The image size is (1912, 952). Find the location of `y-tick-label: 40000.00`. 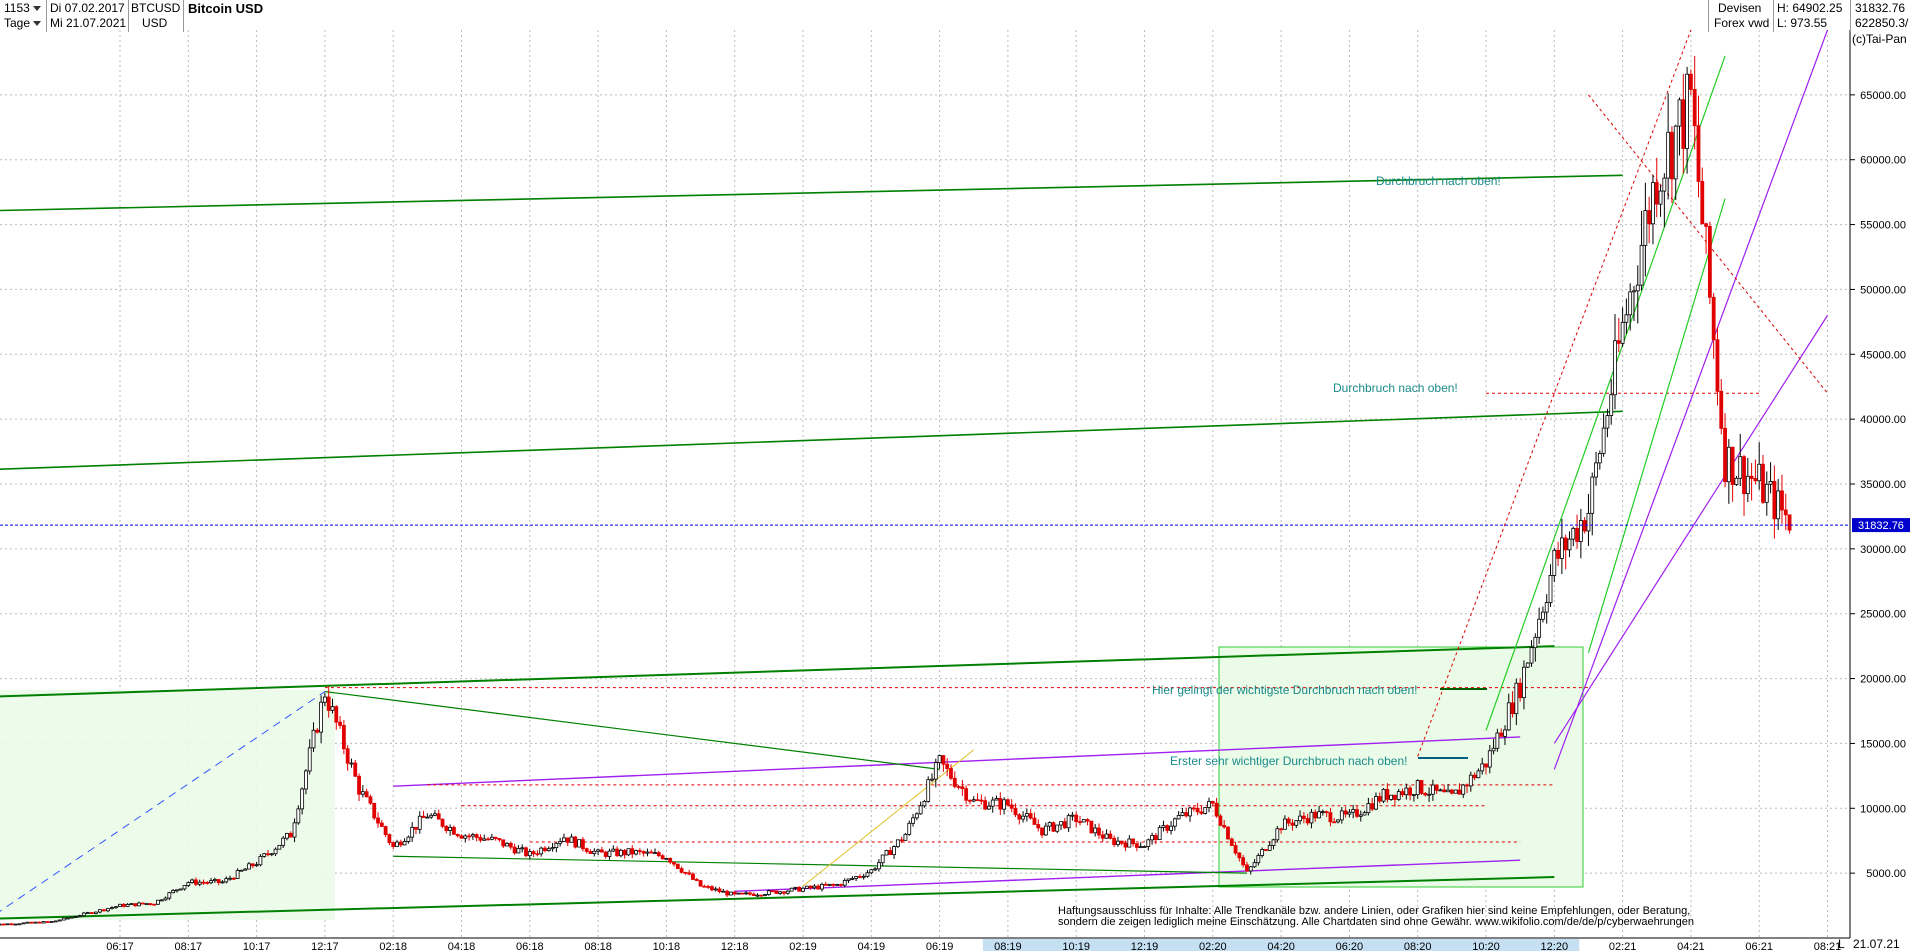

y-tick-label: 40000.00 is located at coordinates (1883, 420).